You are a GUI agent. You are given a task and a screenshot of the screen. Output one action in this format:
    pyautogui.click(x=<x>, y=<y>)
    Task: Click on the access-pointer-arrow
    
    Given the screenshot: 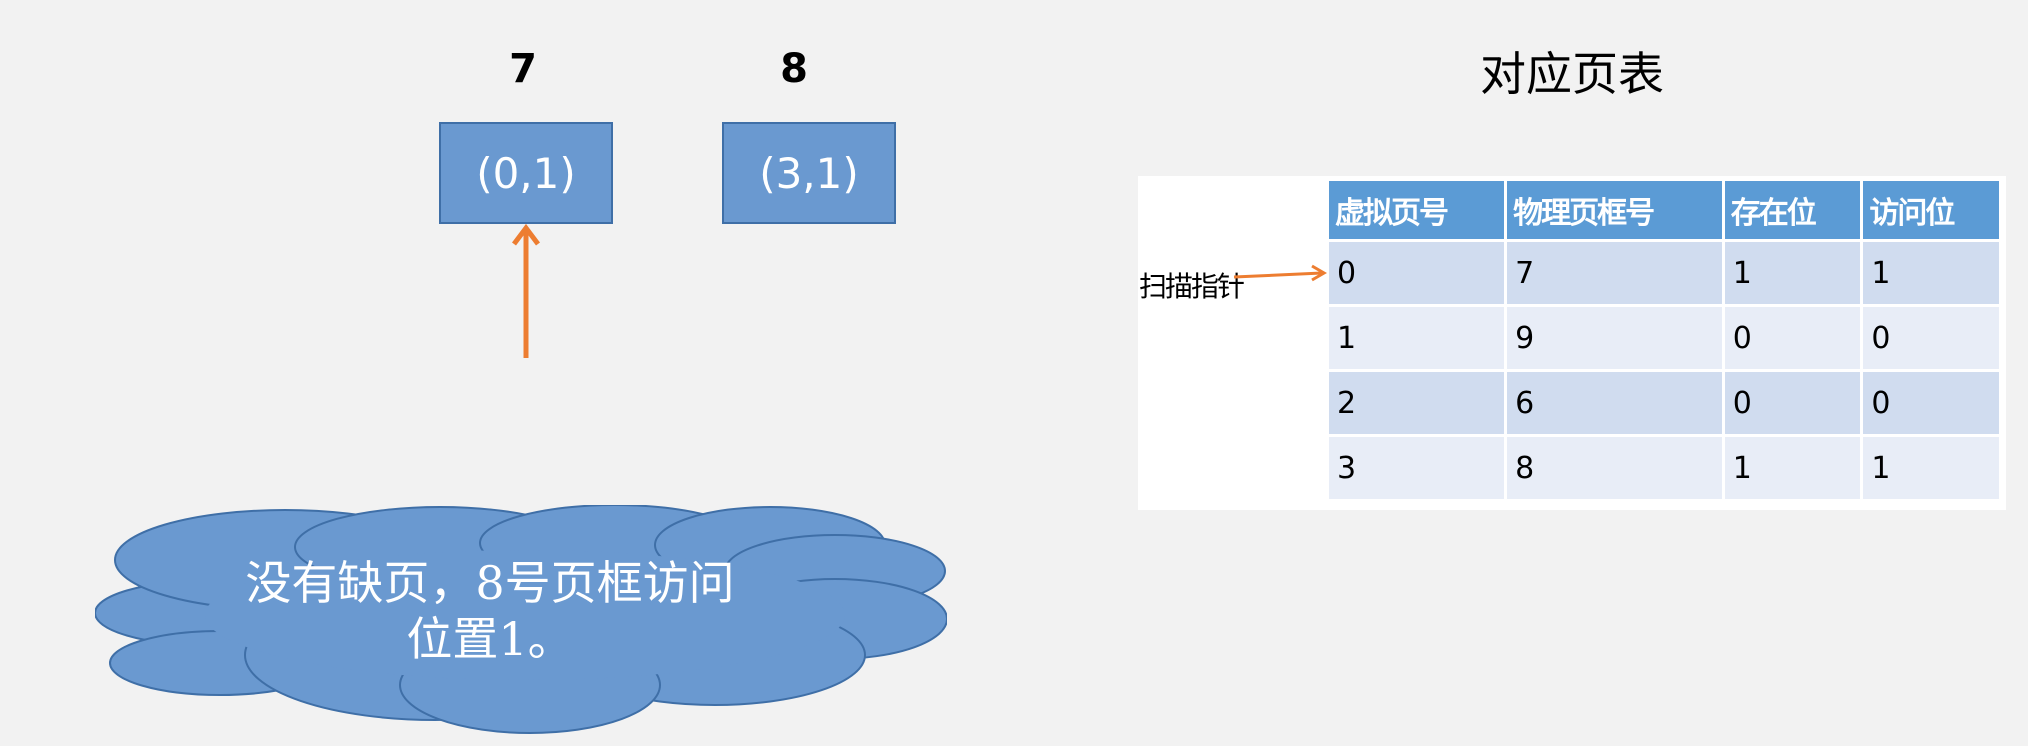 What is the action you would take?
    pyautogui.click(x=526, y=290)
    